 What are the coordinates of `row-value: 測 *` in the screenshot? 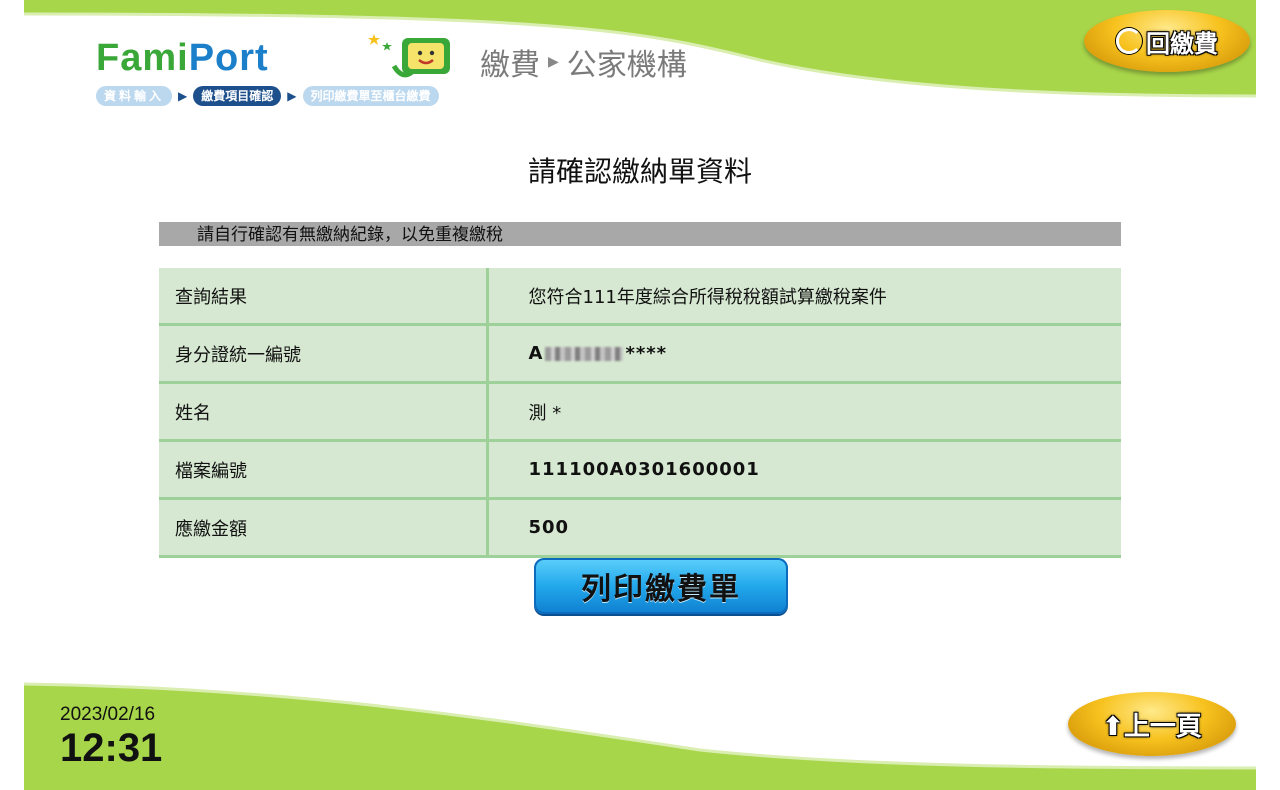 It's located at (804, 412).